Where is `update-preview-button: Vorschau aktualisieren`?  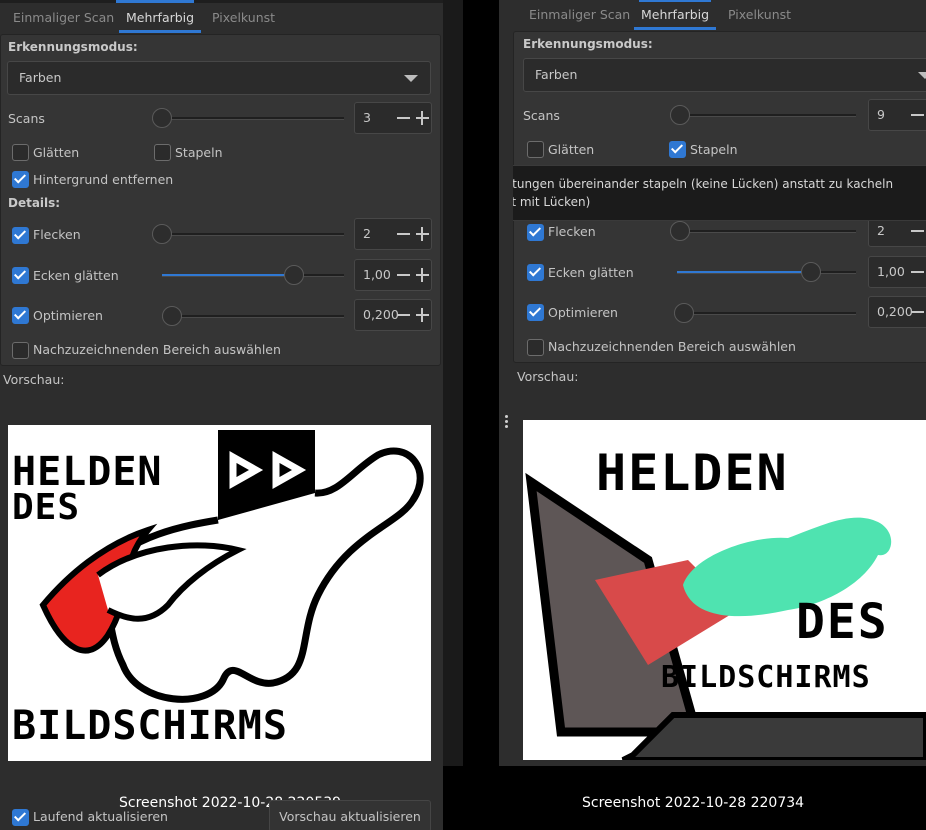
update-preview-button: Vorschau aktualisieren is located at coordinates (350, 815).